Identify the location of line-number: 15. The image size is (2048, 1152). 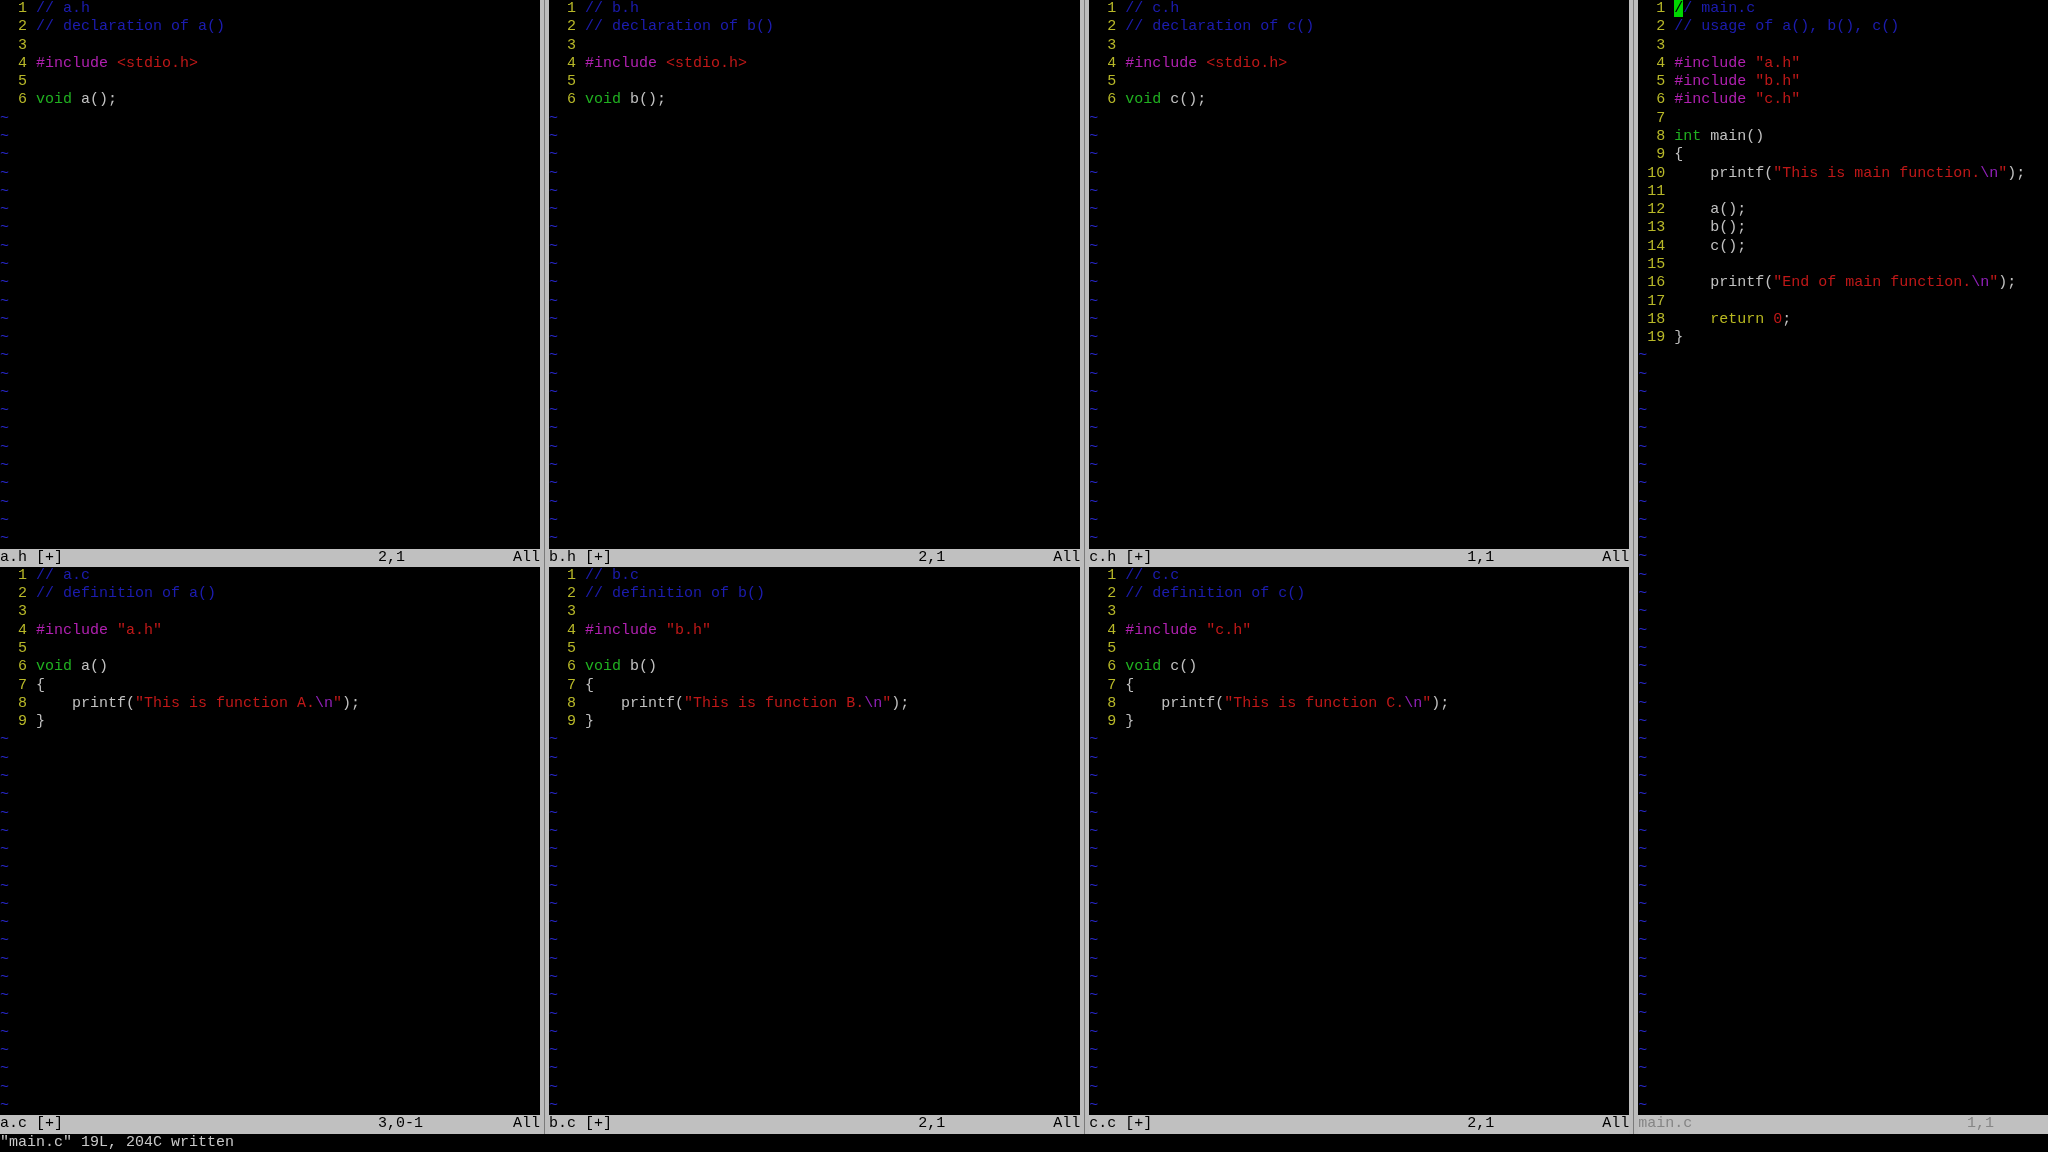
(1656, 265).